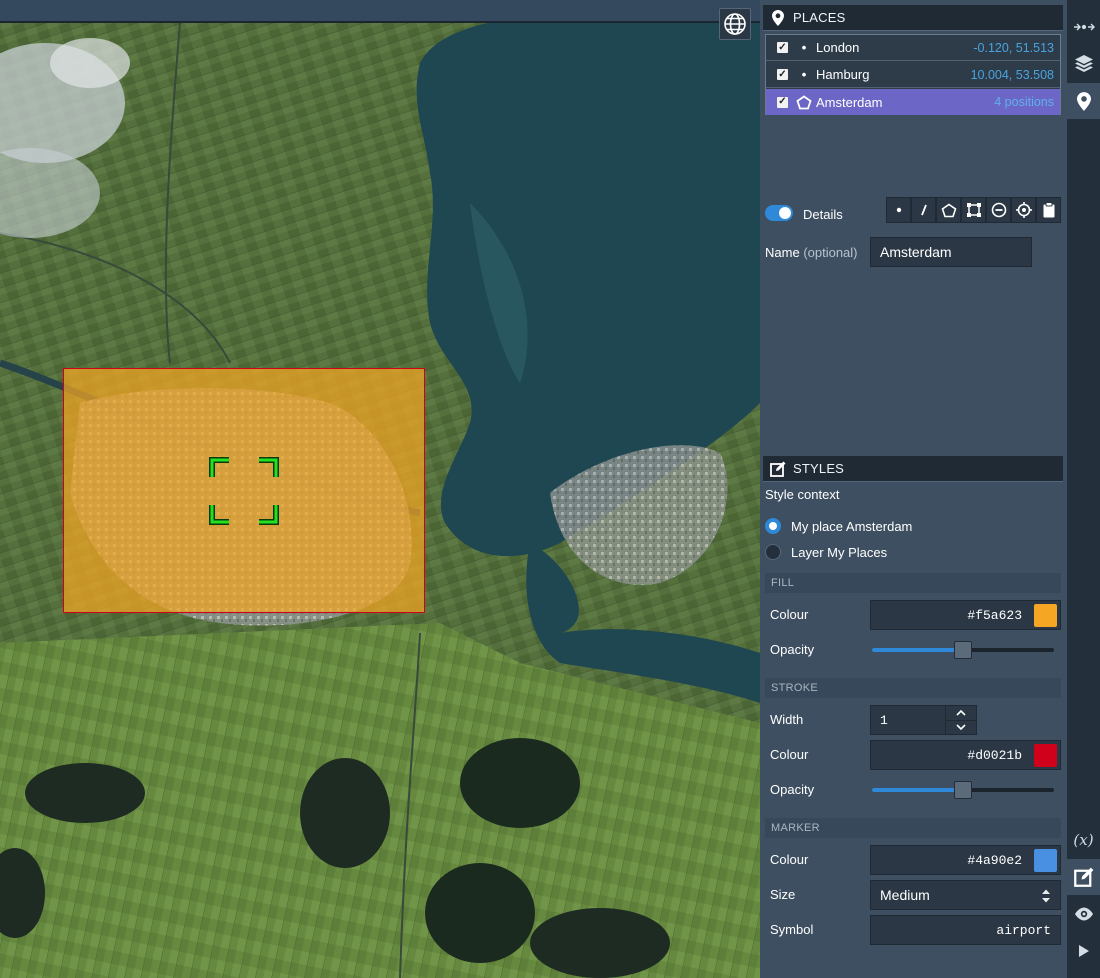  Describe the element at coordinates (830, 252) in the screenshot. I see `name-optional-hint: (optional)` at that location.